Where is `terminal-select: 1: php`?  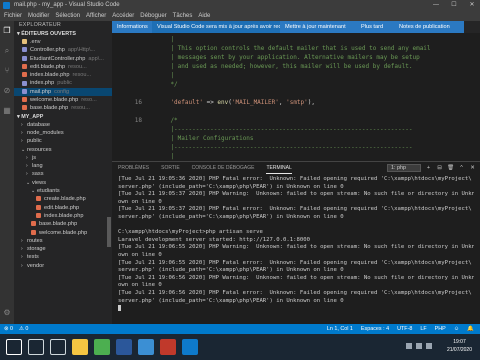 terminal-select: 1: php is located at coordinates (404, 168).